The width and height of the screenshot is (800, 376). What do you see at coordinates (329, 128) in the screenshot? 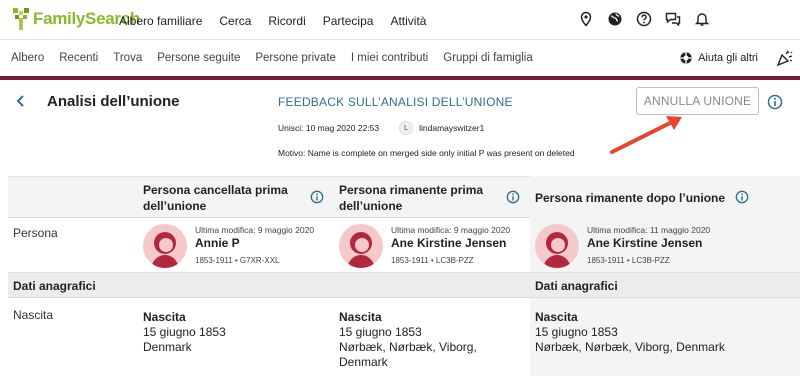
I see `merge-date: Unisci: 10 mag 2020 22:53` at bounding box center [329, 128].